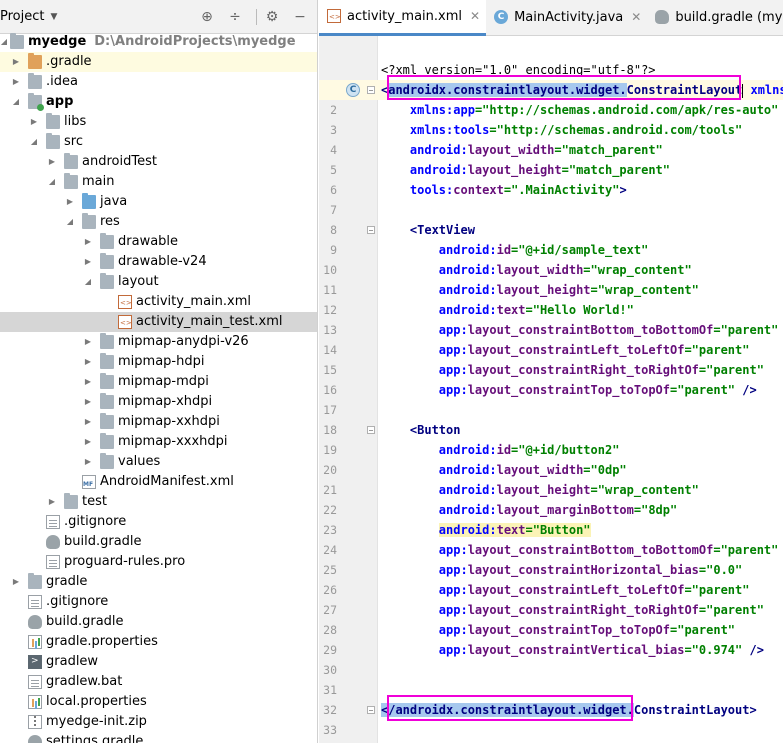  I want to click on tree-item-label: mipmap-xxhdpi, so click(169, 421).